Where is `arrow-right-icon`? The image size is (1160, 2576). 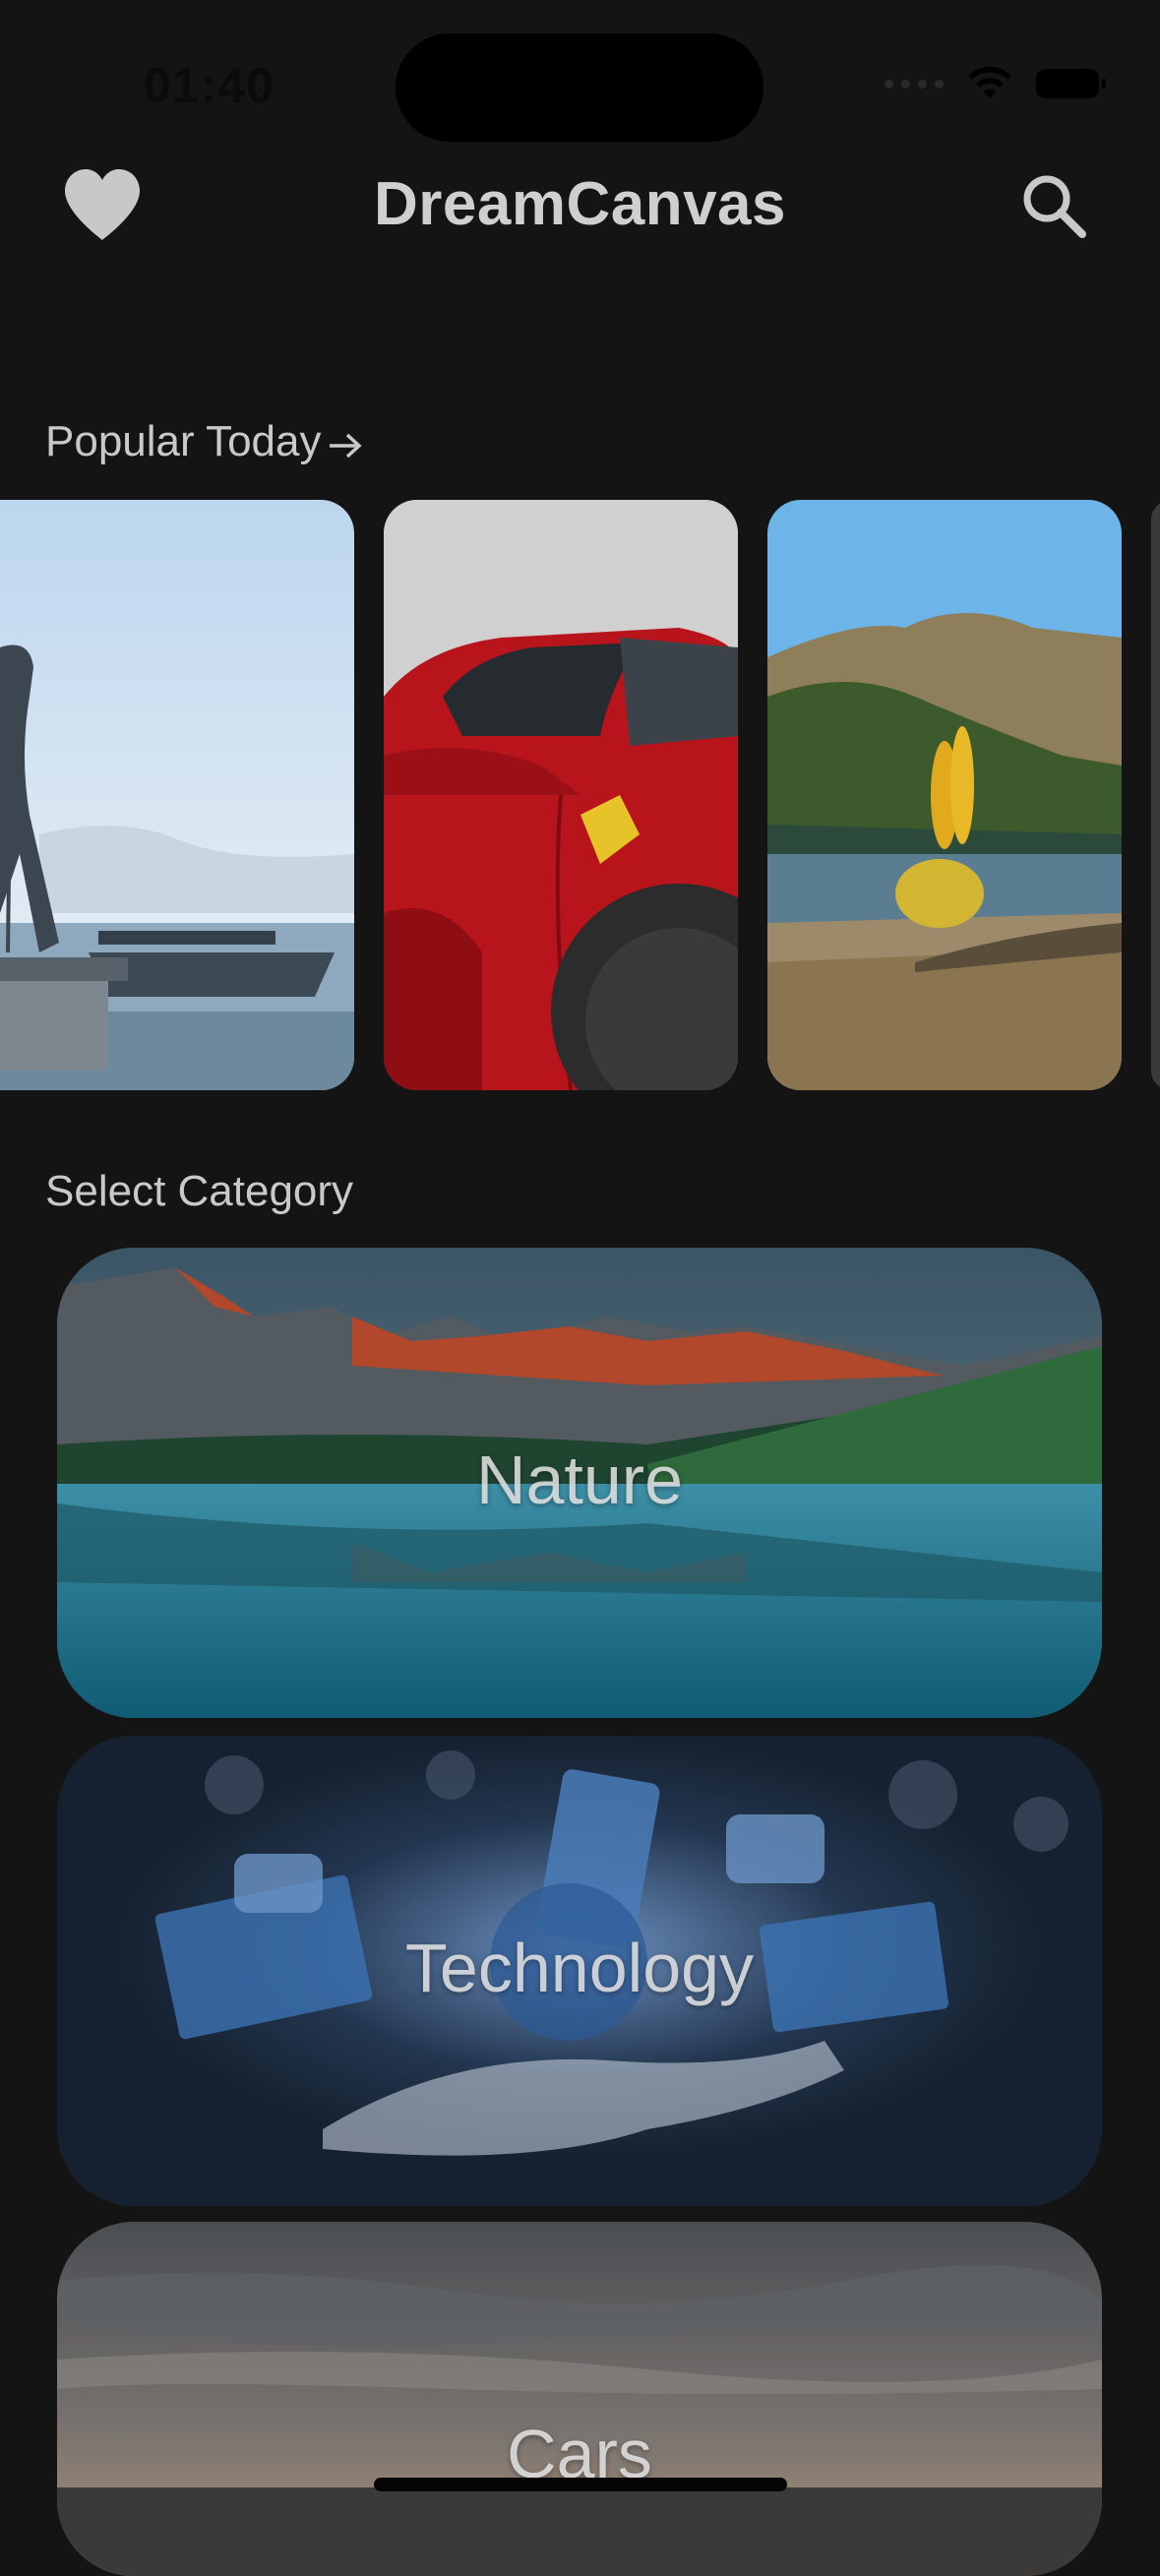
arrow-right-icon is located at coordinates (345, 446).